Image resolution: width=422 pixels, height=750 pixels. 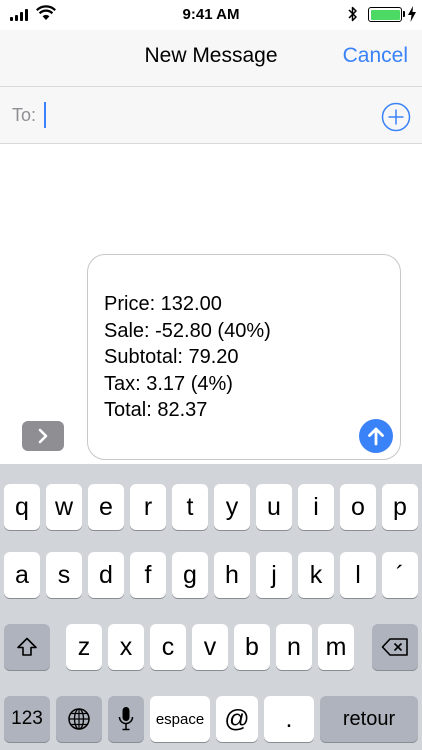 I want to click on key-k: k, so click(x=316, y=575).